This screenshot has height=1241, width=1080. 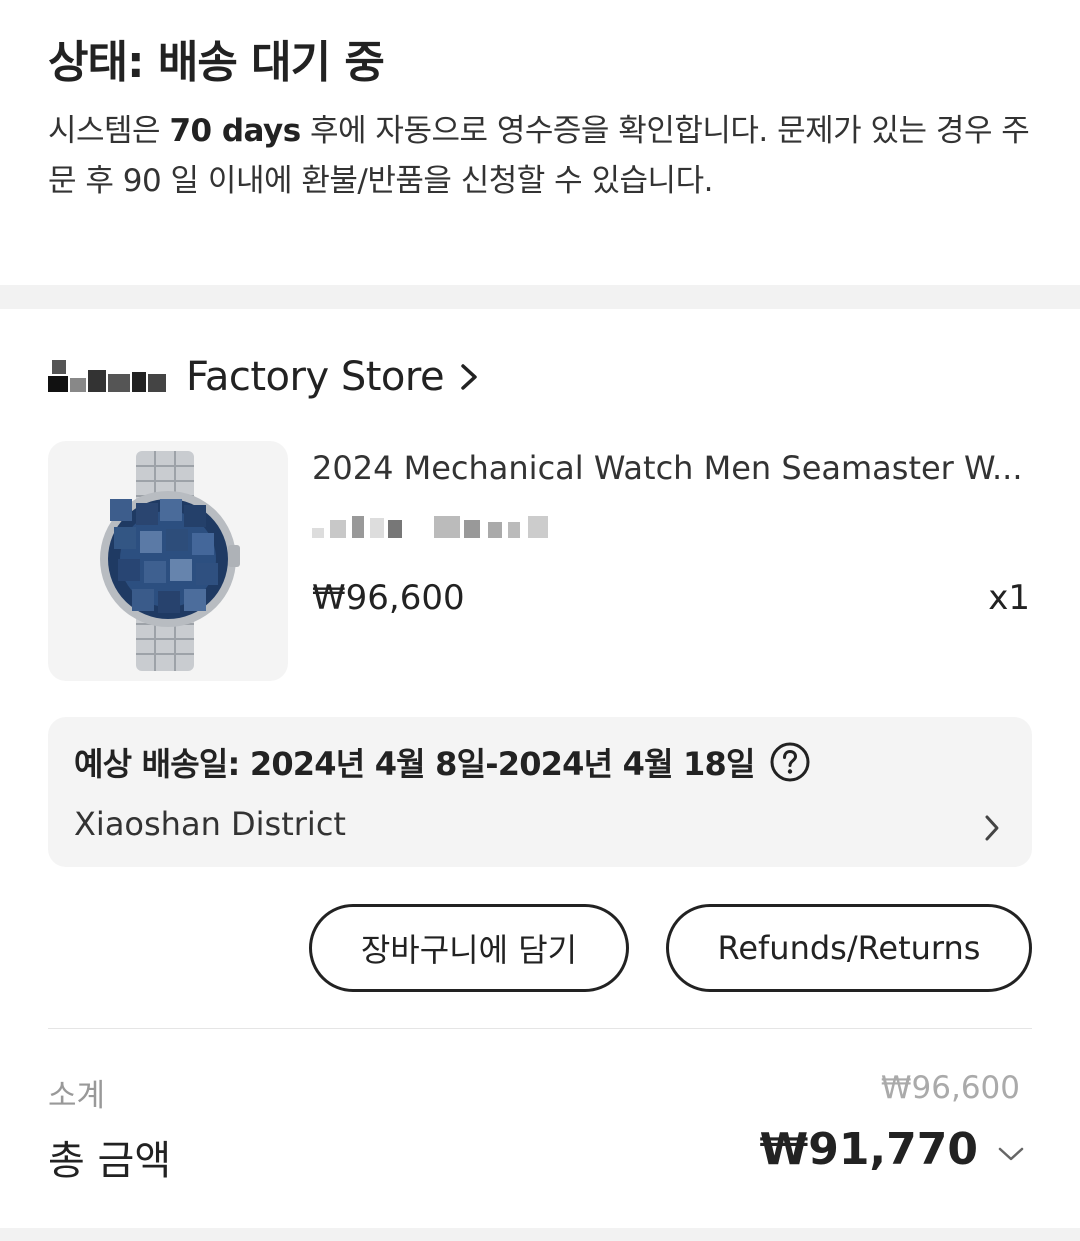 What do you see at coordinates (414, 764) in the screenshot?
I see `estimated-delivery-label: 예상 배송일: 2024년 4월 8일-2024년 4월 18일` at bounding box center [414, 764].